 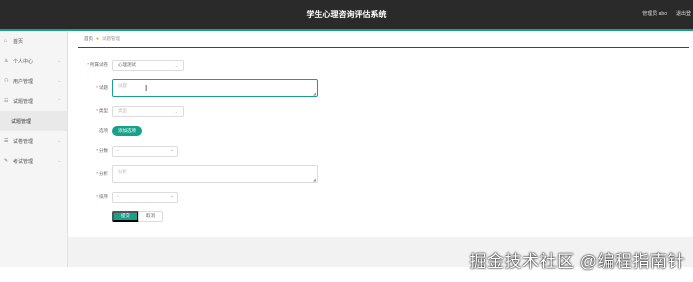 I want to click on breadcrumb: 首页 ● 试题管理, so click(x=102, y=39).